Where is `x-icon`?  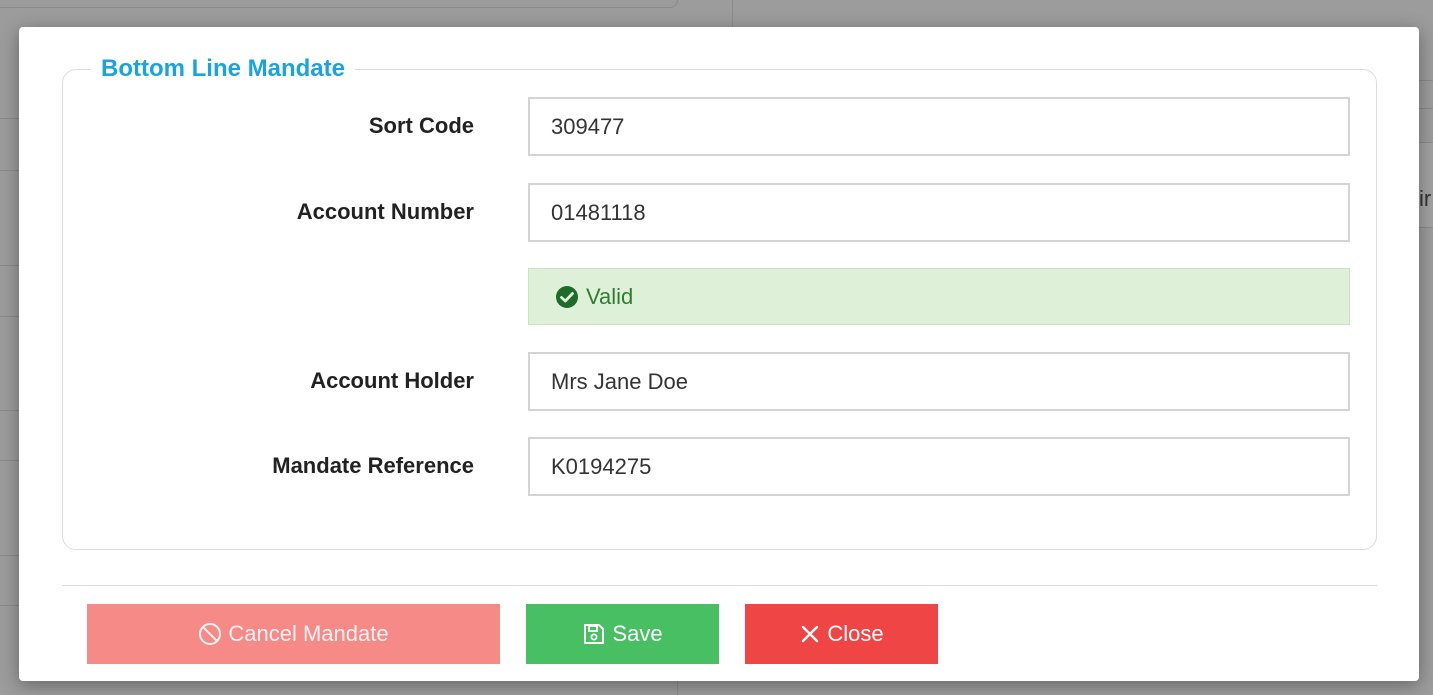 x-icon is located at coordinates (810, 634).